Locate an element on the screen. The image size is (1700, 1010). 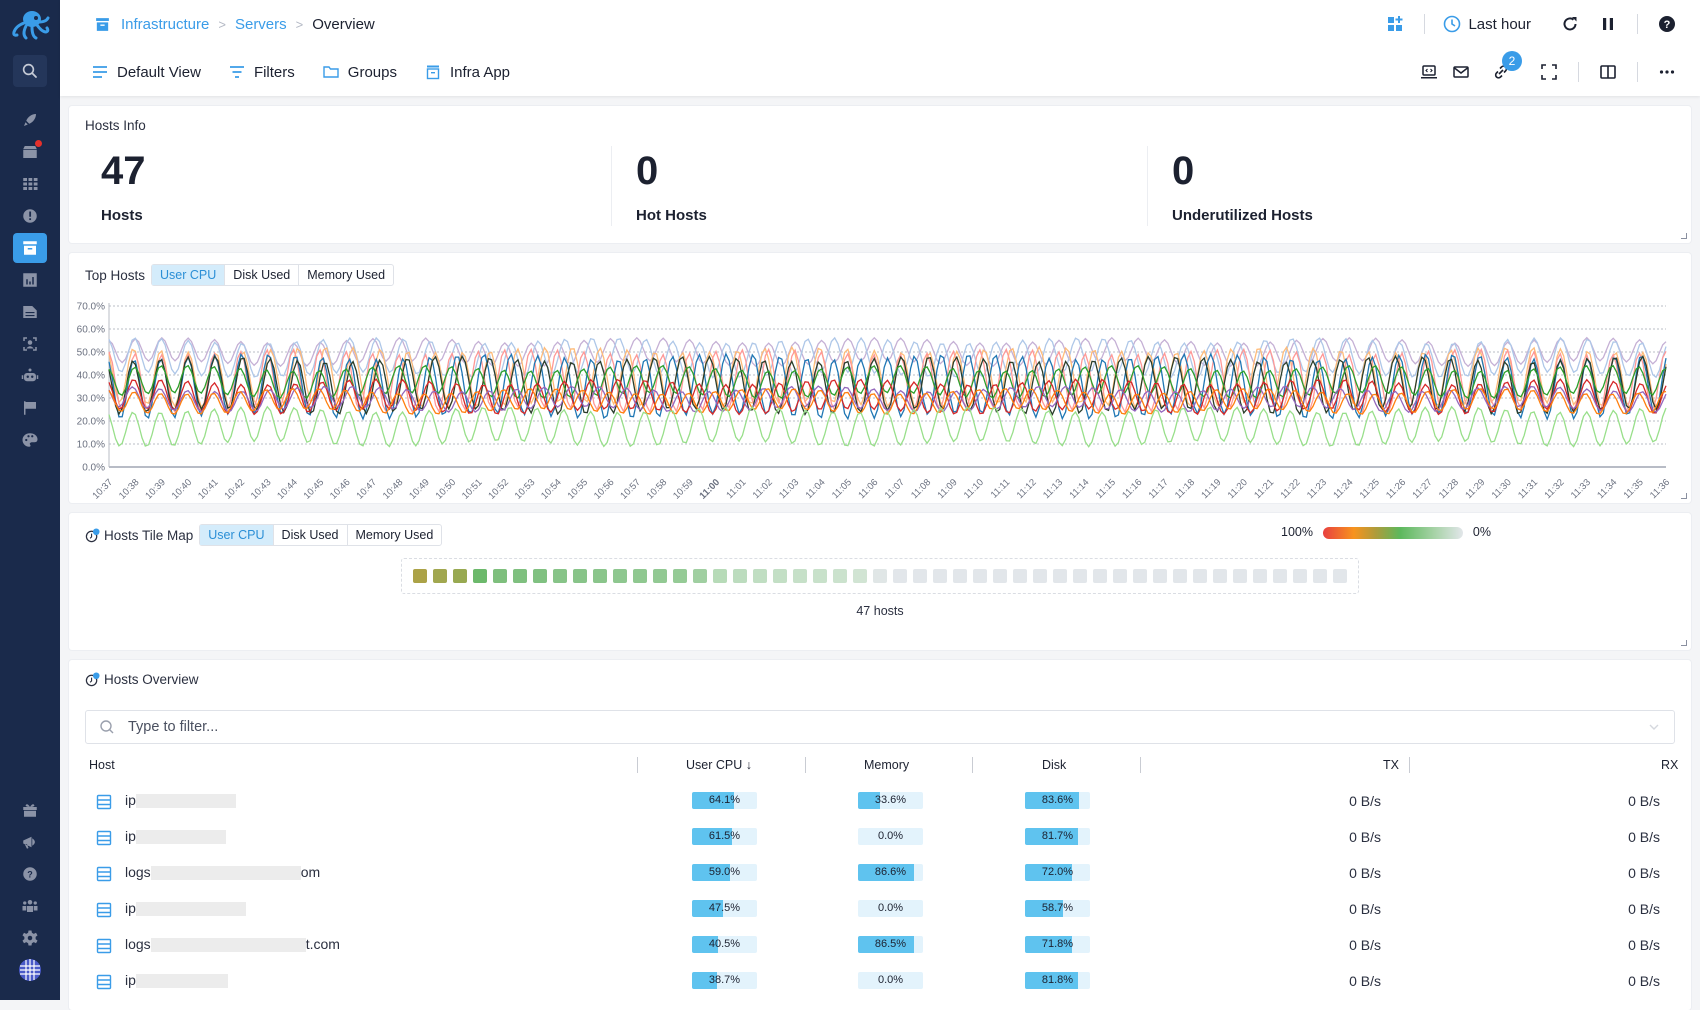
table-row: ip 47.5% 0.0% 58.7% 0 B/s 0 B/s is located at coordinates (880, 909).